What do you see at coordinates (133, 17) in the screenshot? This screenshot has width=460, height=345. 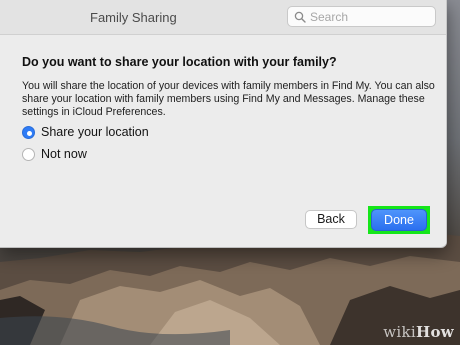 I see `window-title: Family Sharing` at bounding box center [133, 17].